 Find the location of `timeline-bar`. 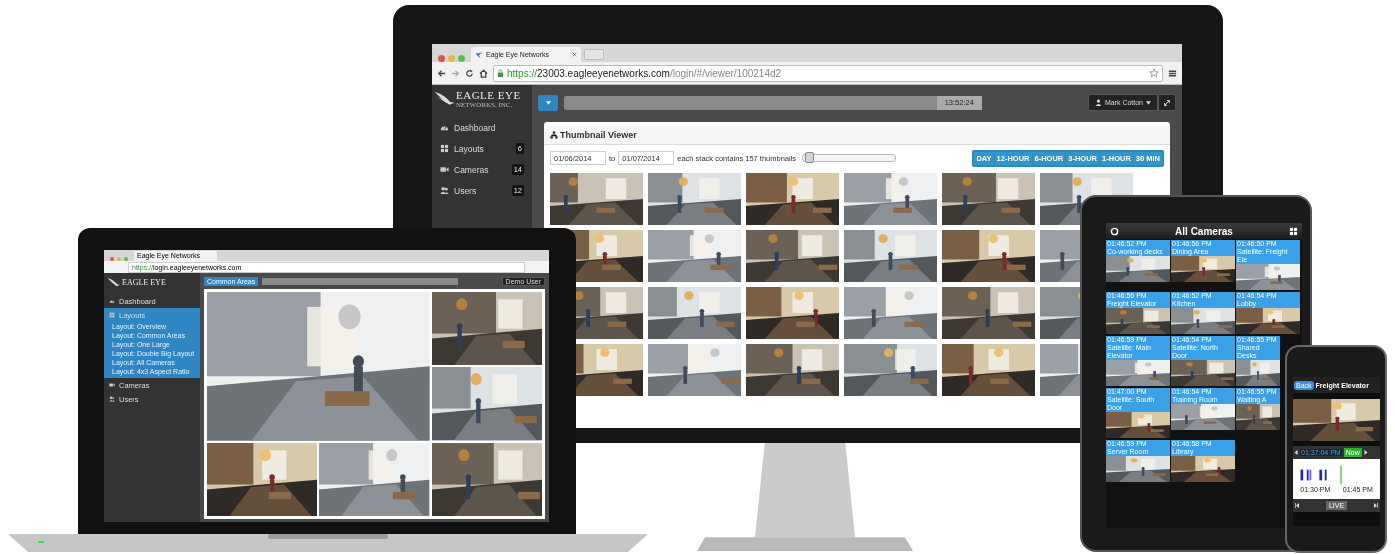

timeline-bar is located at coordinates (360, 281).